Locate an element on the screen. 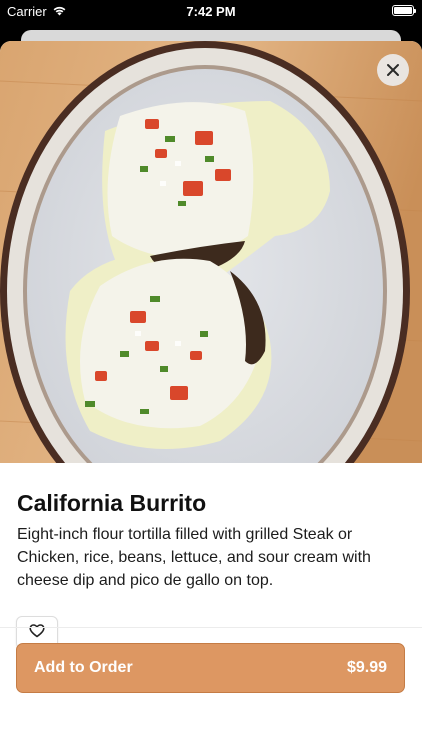 The width and height of the screenshot is (422, 750). status-time: 7:42 PM is located at coordinates (211, 11).